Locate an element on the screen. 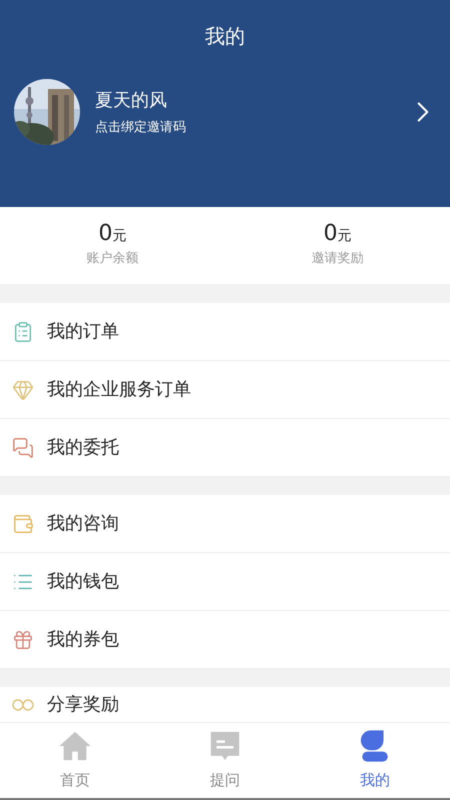 The height and width of the screenshot is (800, 450). menu-label: 分享奖励 is located at coordinates (83, 705).